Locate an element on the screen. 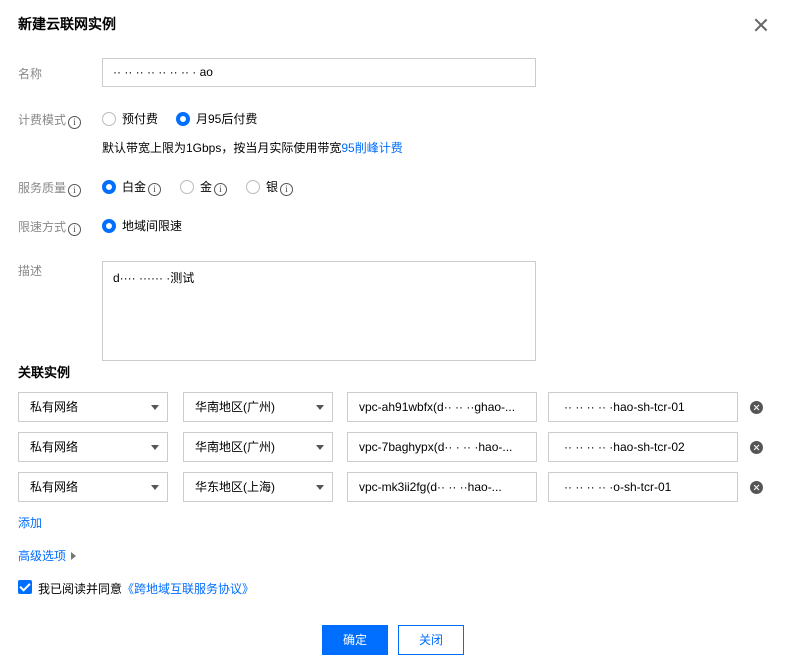 The width and height of the screenshot is (785, 666). rate-limit-option-region: 地域间限速 is located at coordinates (142, 225).